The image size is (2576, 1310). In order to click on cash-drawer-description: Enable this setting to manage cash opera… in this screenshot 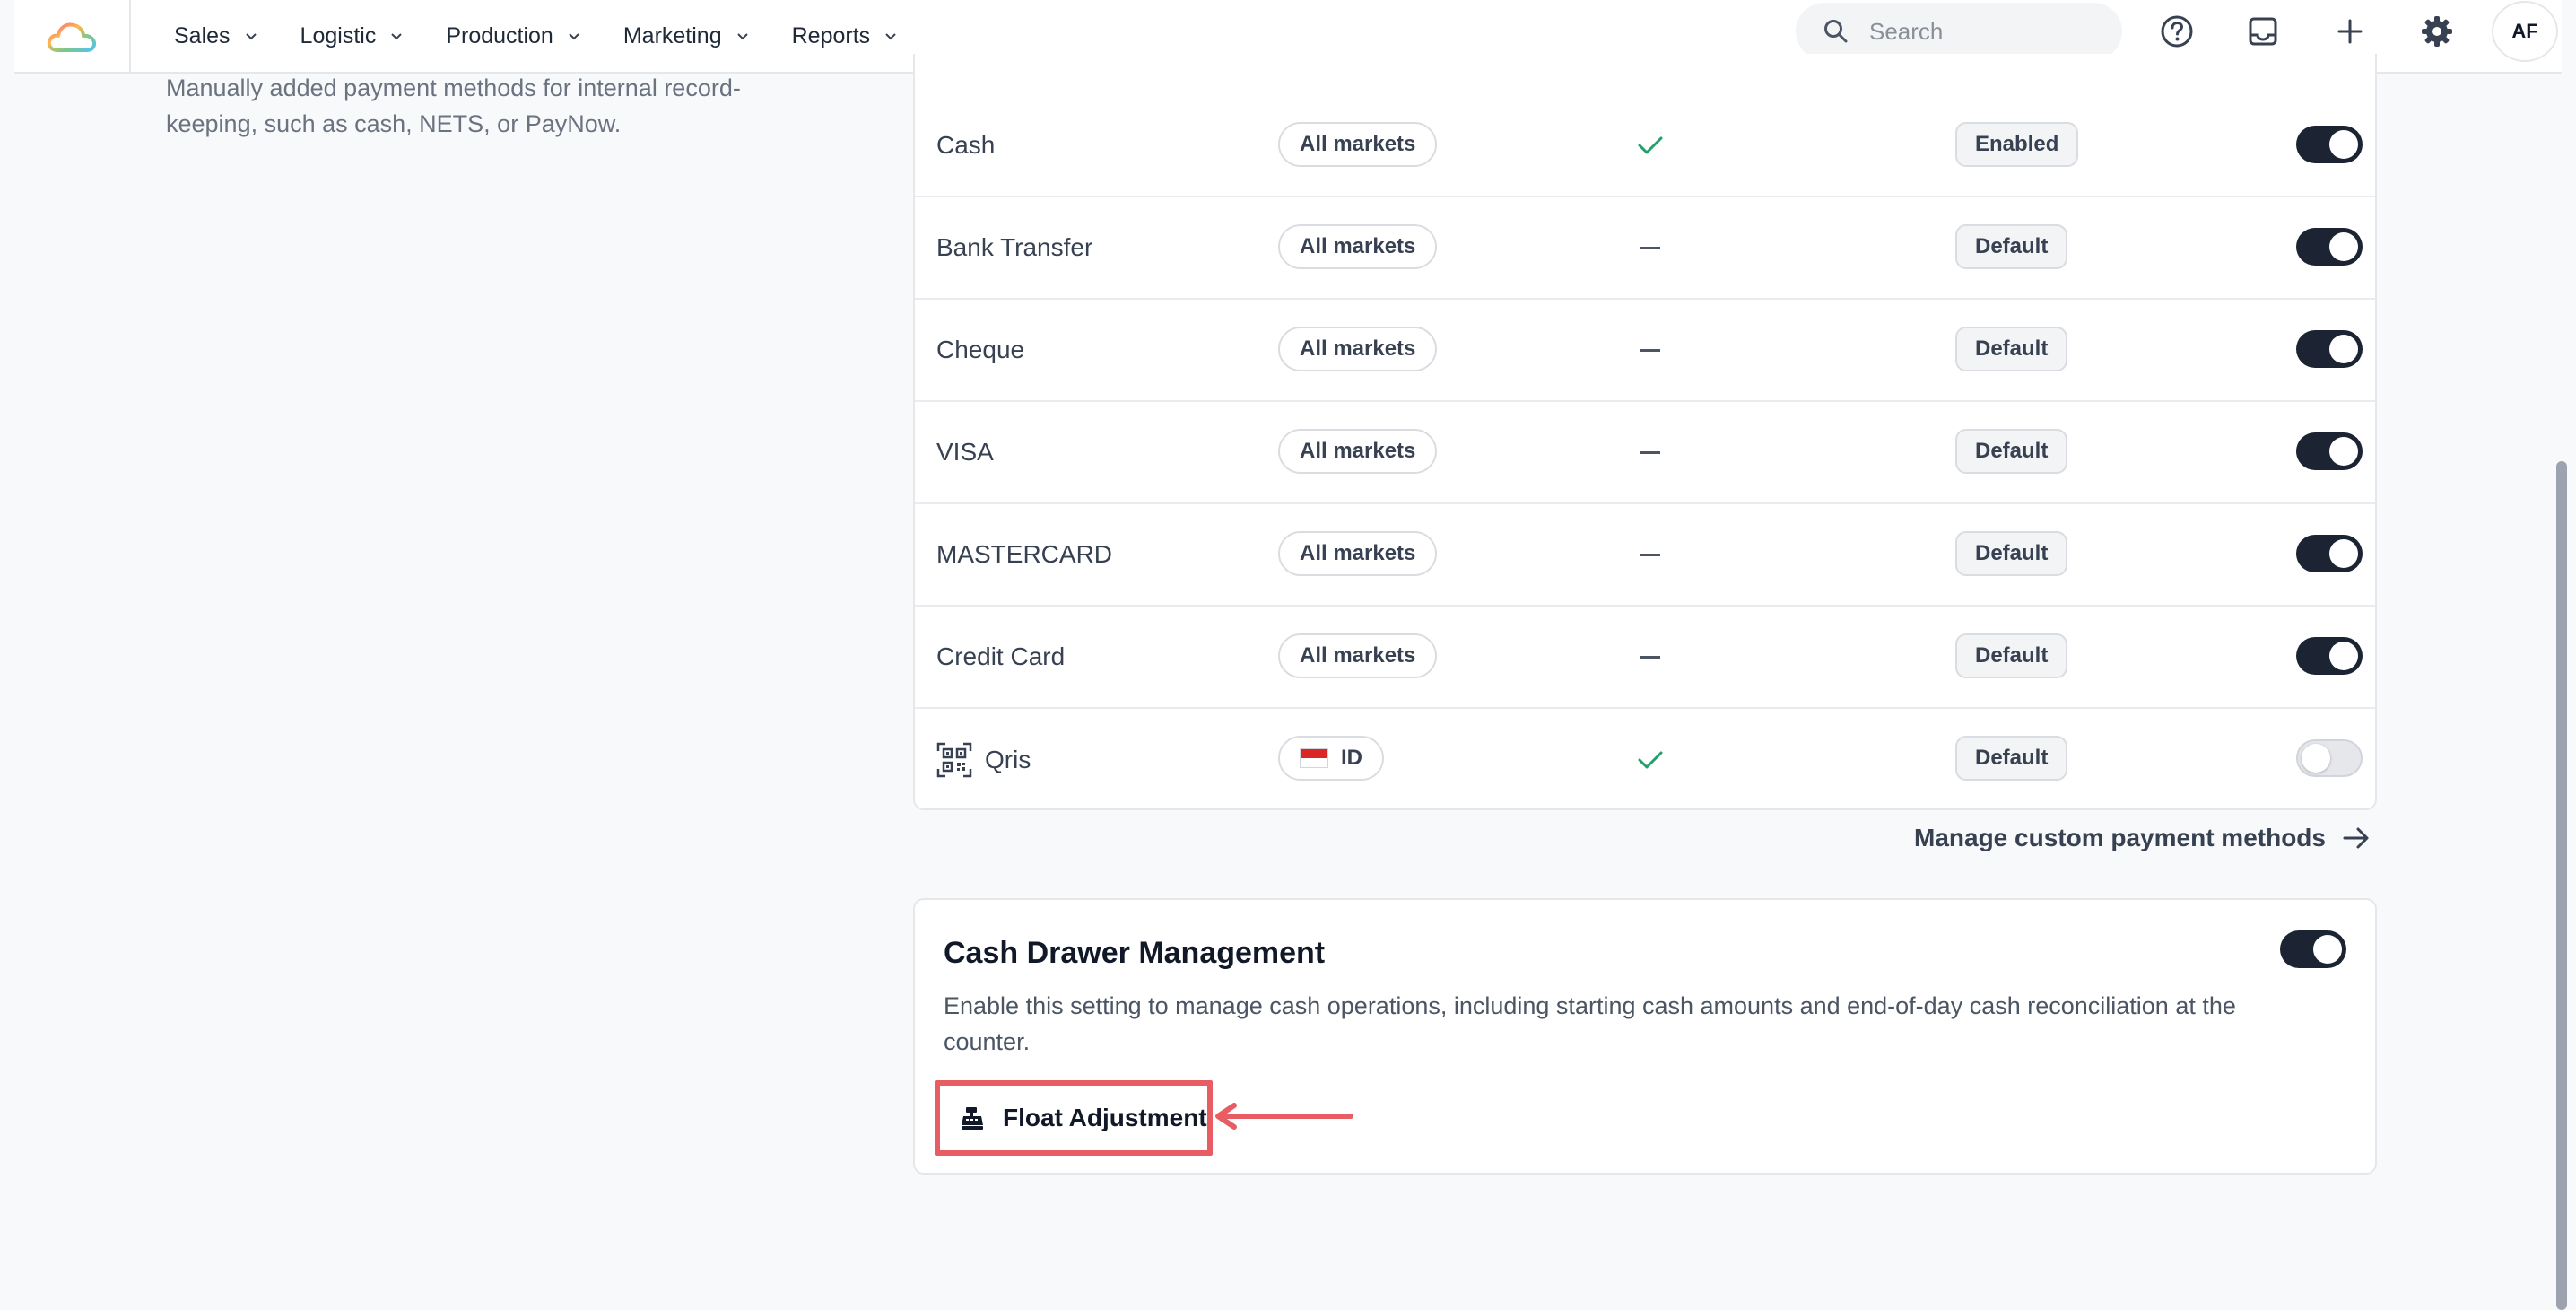, I will do `click(1590, 1024)`.